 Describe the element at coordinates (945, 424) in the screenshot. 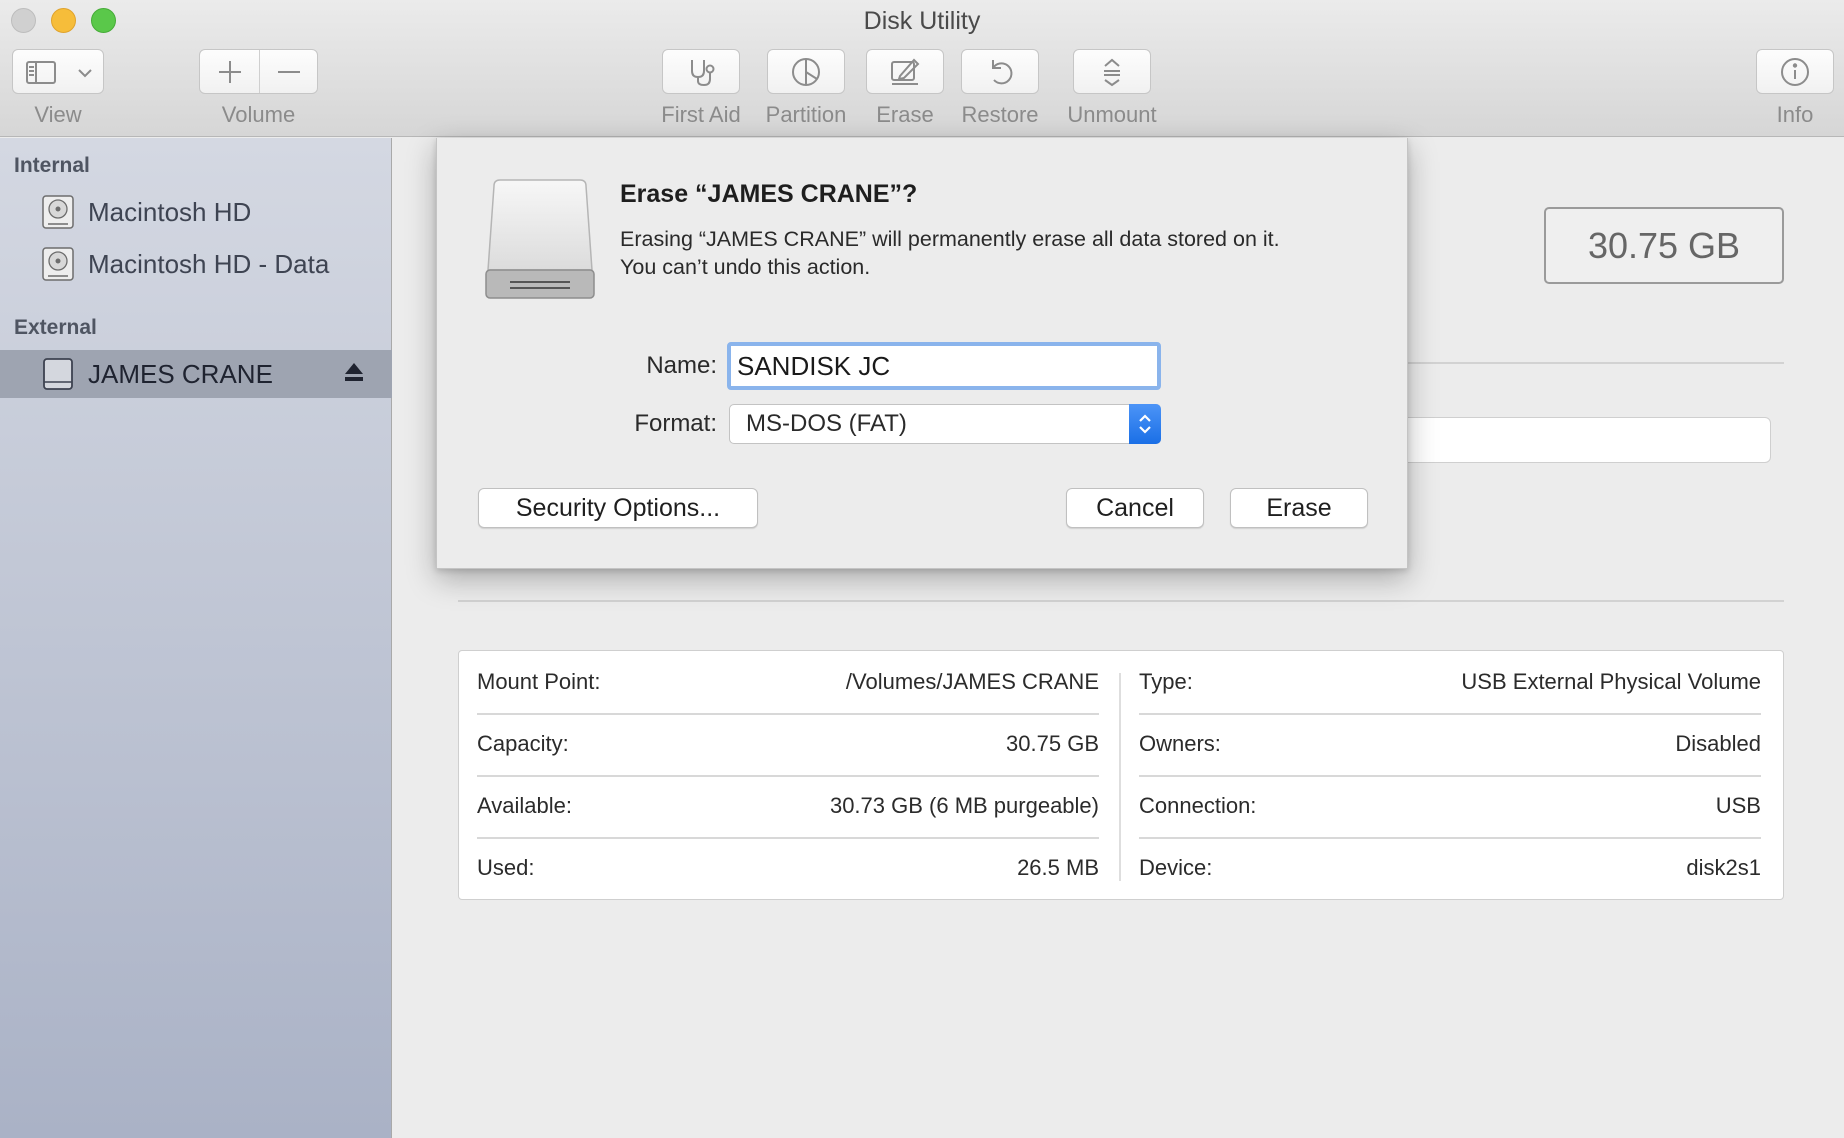

I see `format-select: MS-DOS (FAT)` at that location.